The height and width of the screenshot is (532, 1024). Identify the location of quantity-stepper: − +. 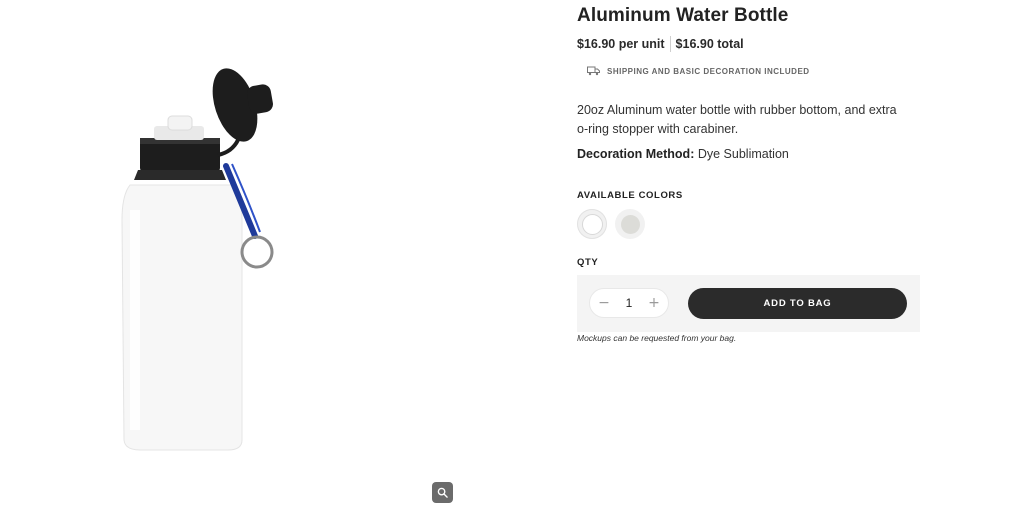
(629, 303).